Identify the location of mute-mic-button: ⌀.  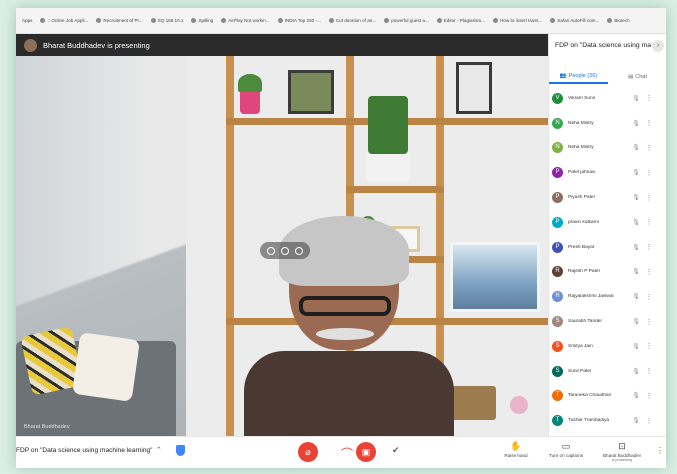
(308, 452).